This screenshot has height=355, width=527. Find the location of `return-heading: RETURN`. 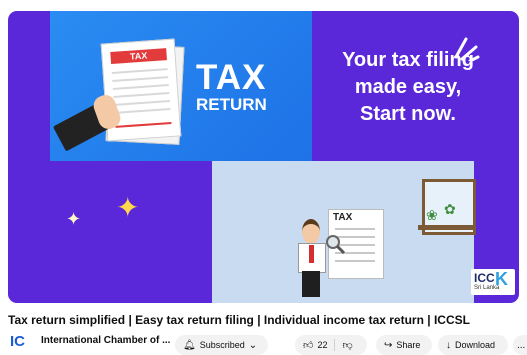

return-heading: RETURN is located at coordinates (231, 104).